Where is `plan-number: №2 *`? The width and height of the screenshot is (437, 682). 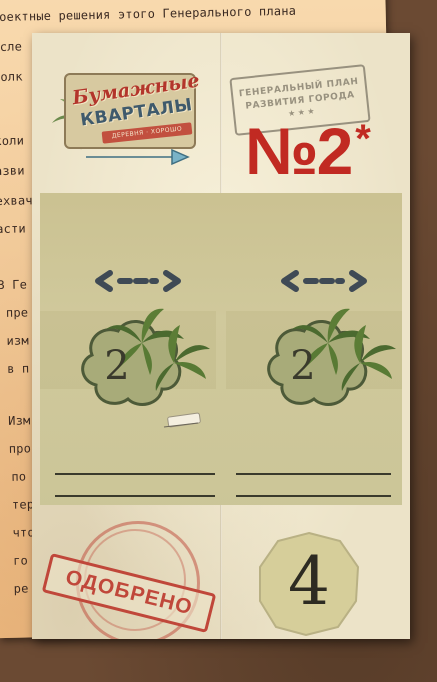
plan-number: №2 * is located at coordinates (308, 151).